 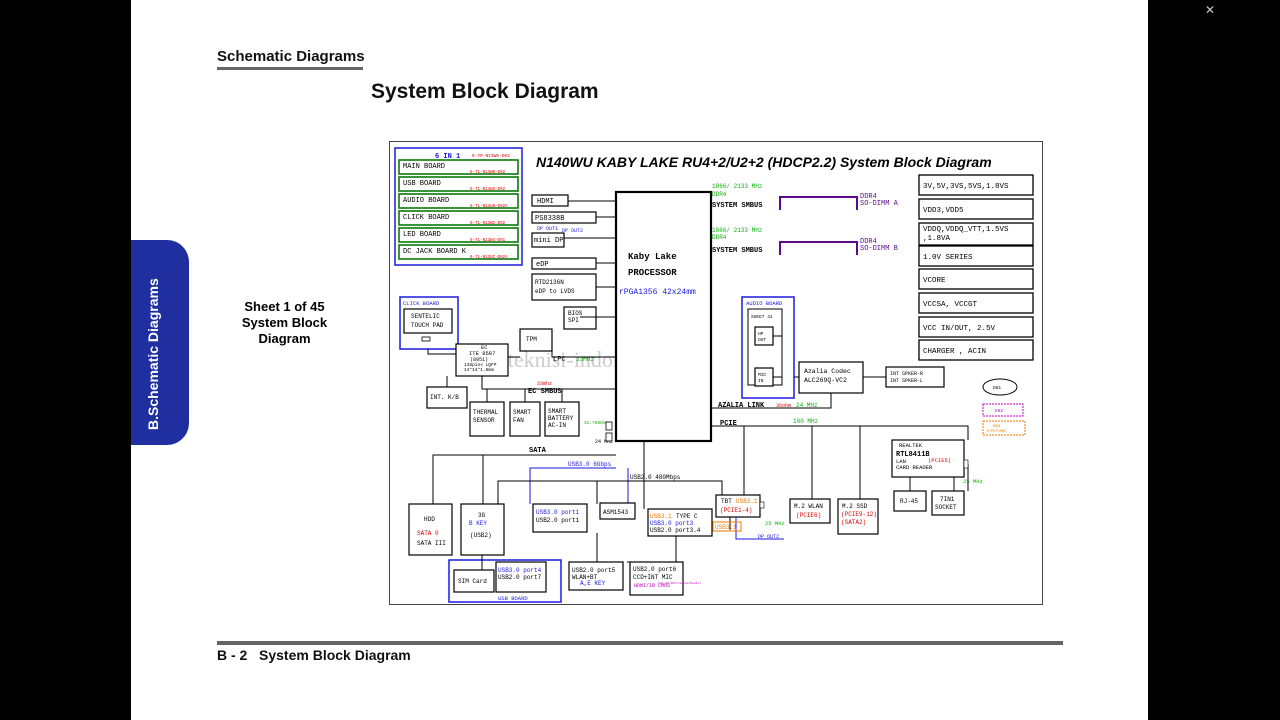 I want to click on battery-line-1: SMART, so click(x=557, y=411).